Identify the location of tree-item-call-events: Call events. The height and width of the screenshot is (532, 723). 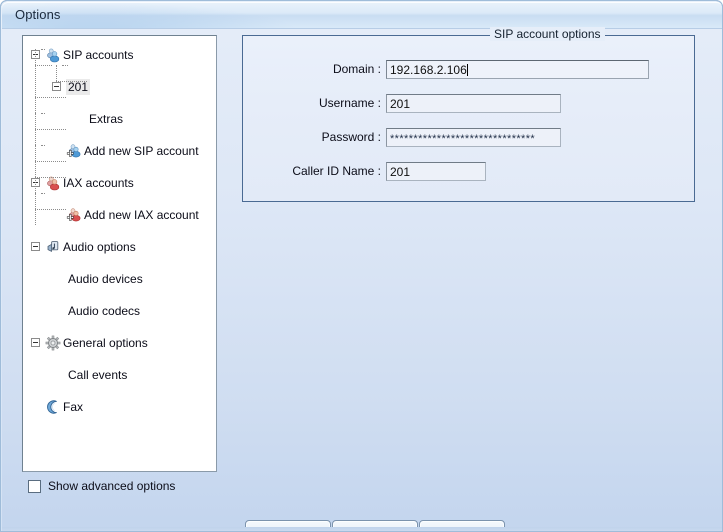
(119, 375).